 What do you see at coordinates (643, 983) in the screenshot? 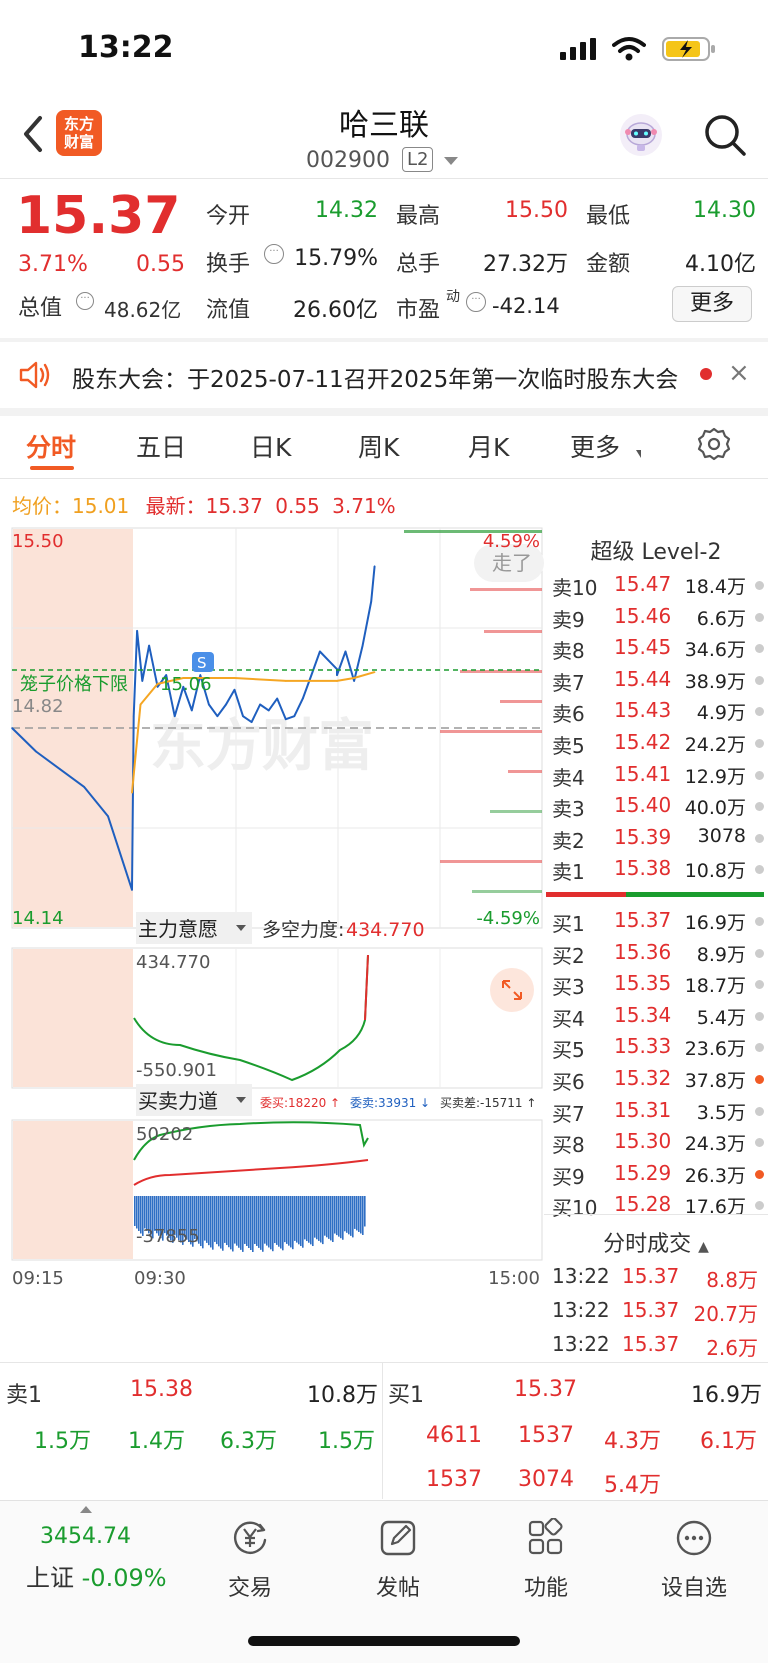
I see `bid-price: 15.35` at bounding box center [643, 983].